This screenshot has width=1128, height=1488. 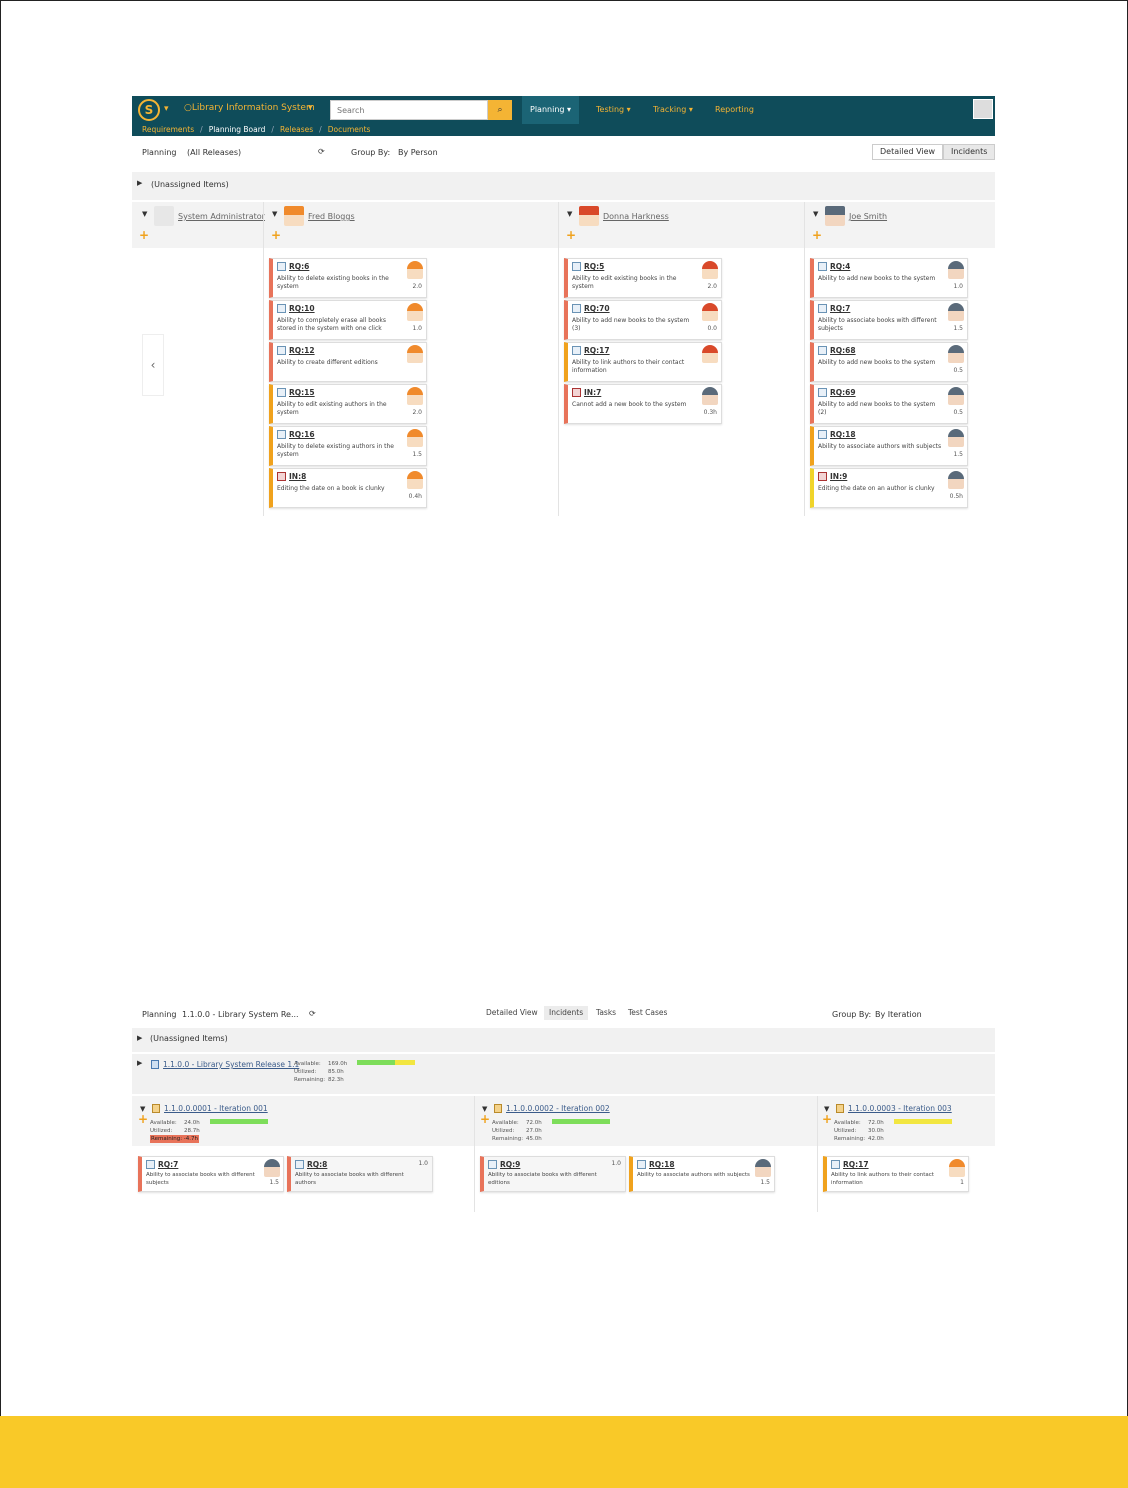 I want to click on card-id: RQ:6, so click(x=299, y=266).